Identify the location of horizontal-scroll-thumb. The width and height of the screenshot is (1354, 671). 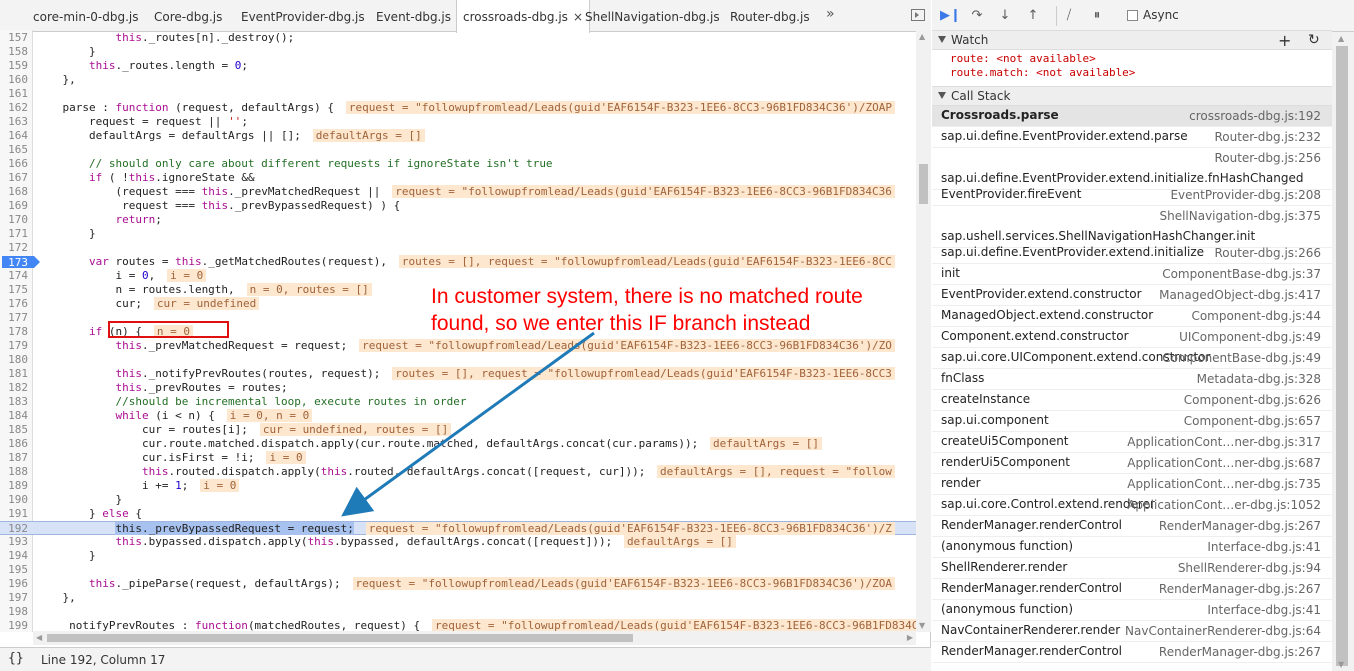
(340, 638).